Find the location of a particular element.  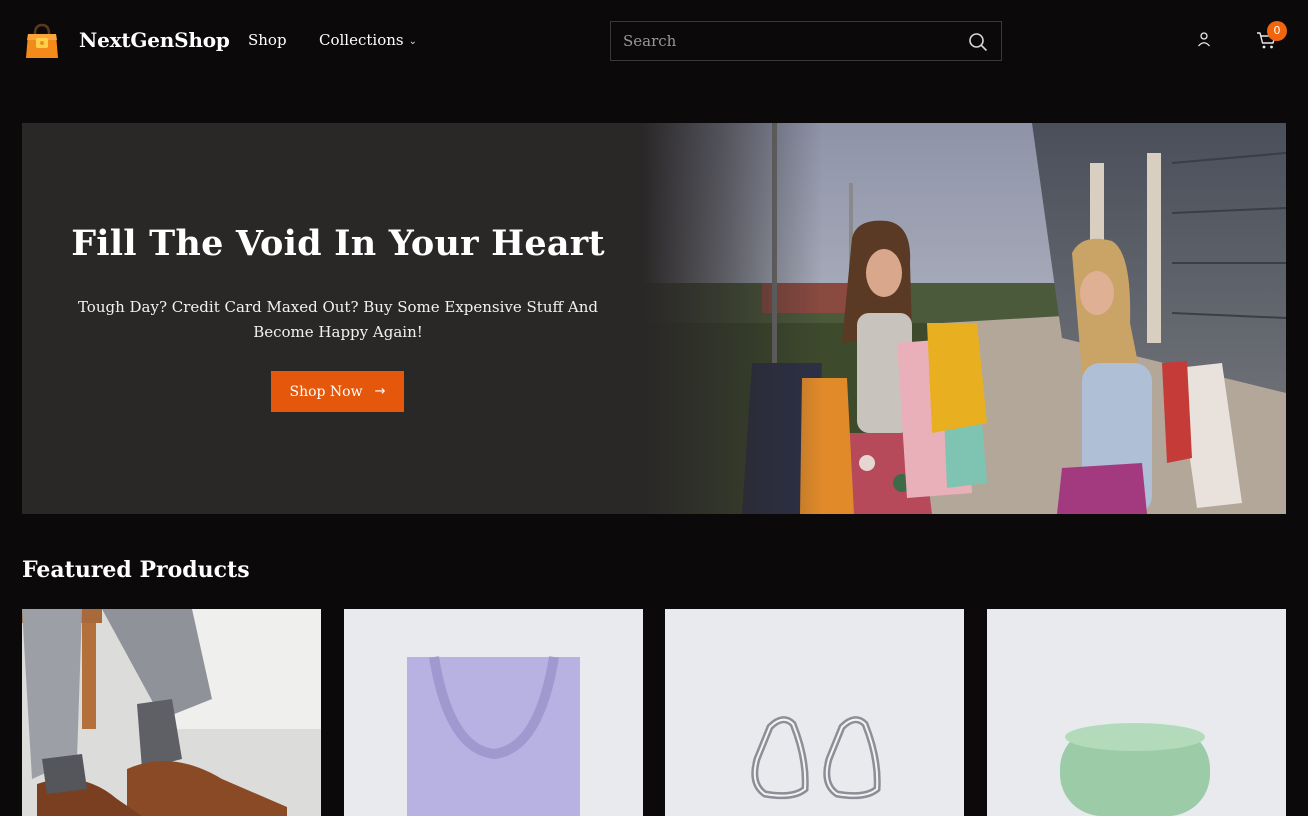

nav-collections-link: Collections ⌄ is located at coordinates (368, 40).